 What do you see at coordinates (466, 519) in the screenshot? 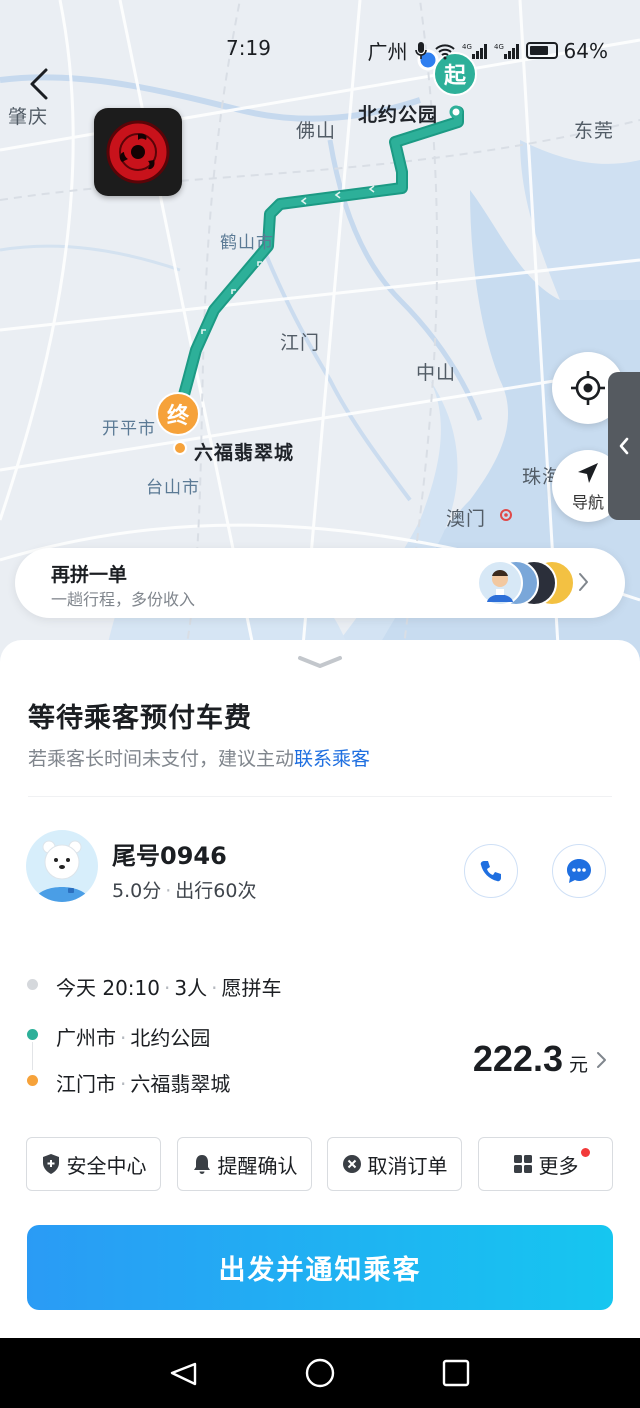
I see `map-label-macau: 澳门` at bounding box center [466, 519].